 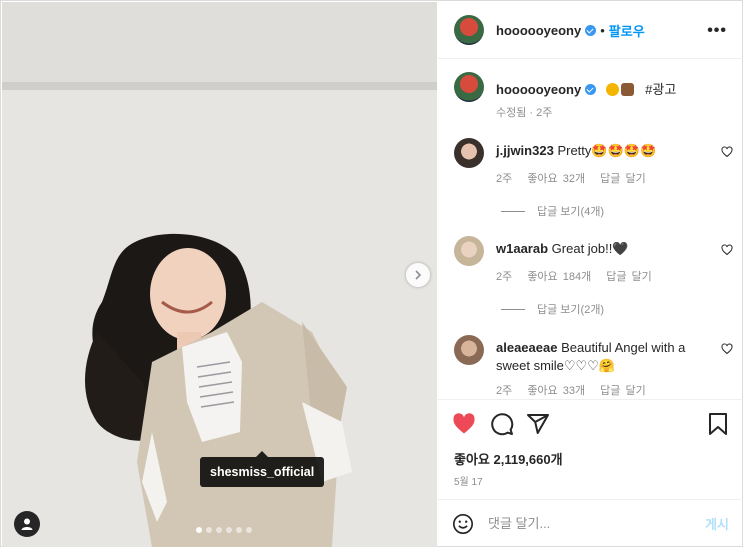 I want to click on caption-username: hoooooyeony, so click(x=538, y=89).